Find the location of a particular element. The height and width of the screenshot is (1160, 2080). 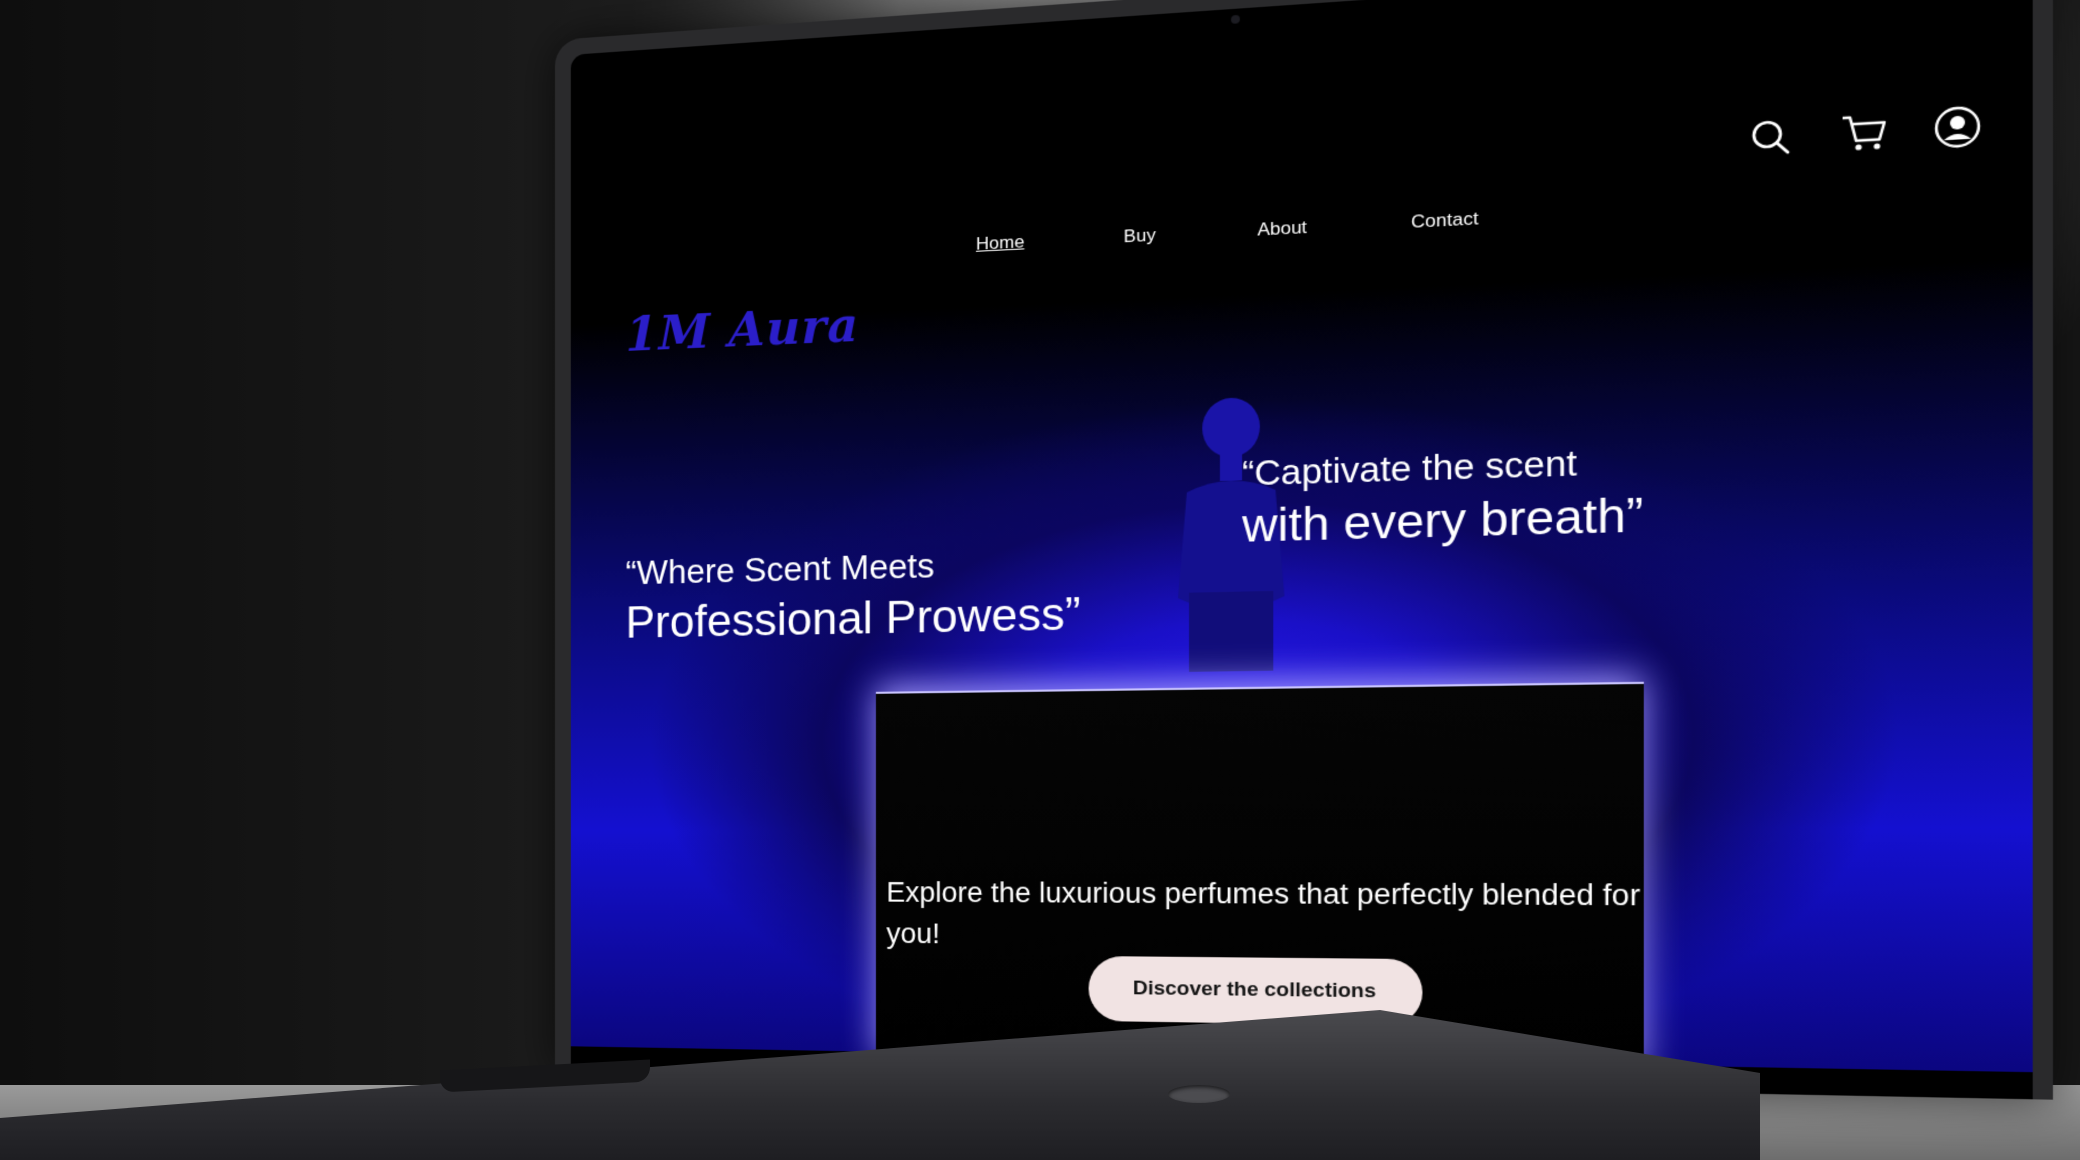

hero-quote-right: “Captivate the scent with every breath” is located at coordinates (1442, 497).